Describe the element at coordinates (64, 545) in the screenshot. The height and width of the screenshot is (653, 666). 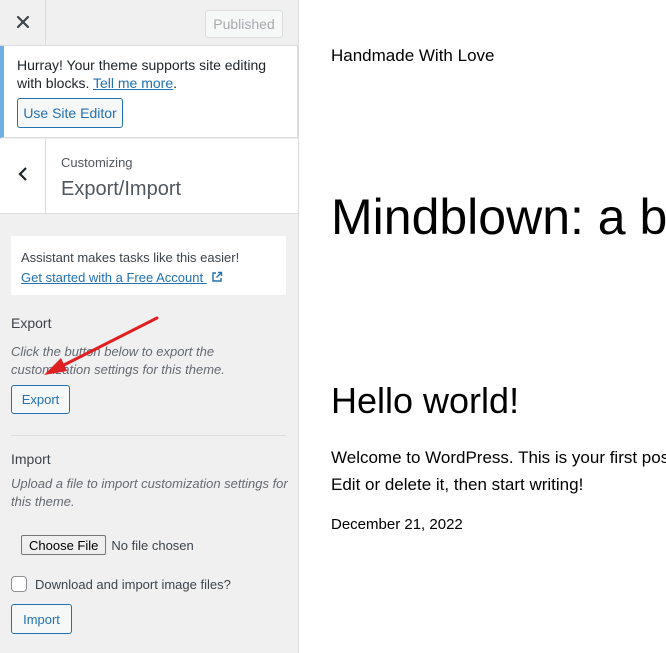
I see `choose-file-button: Choose File` at that location.